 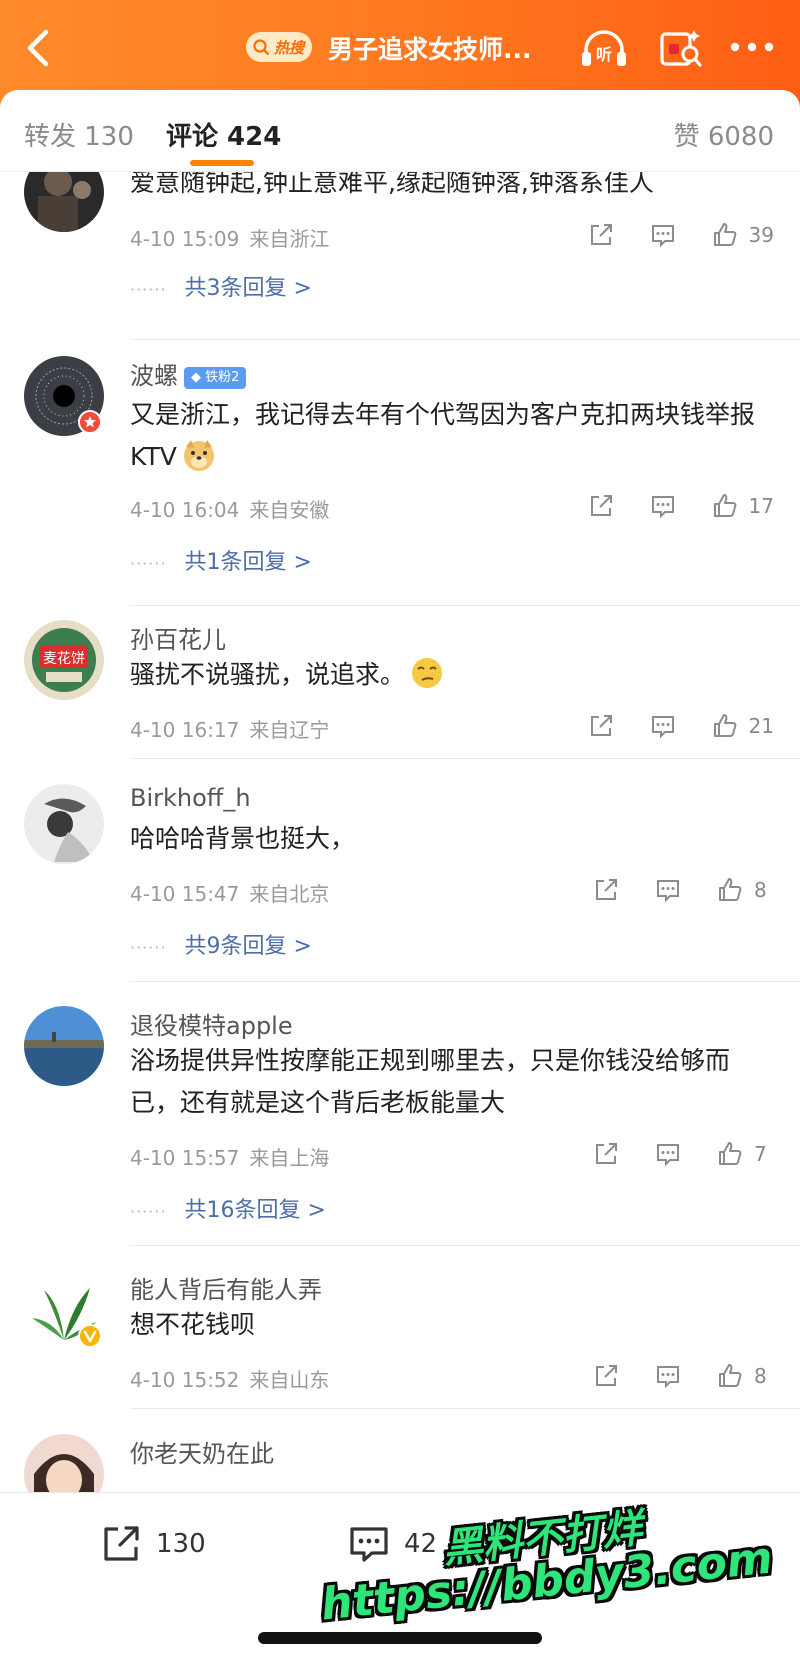 What do you see at coordinates (154, 376) in the screenshot?
I see `author-name: 波螺` at bounding box center [154, 376].